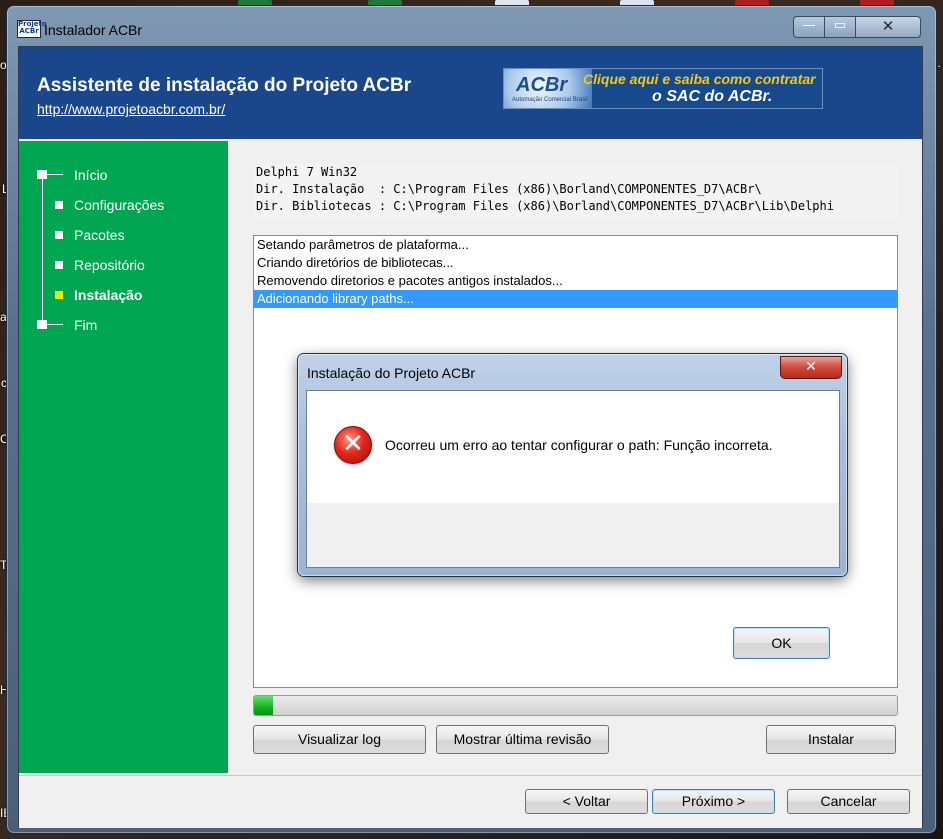 The width and height of the screenshot is (943, 839). Describe the element at coordinates (131, 109) in the screenshot. I see `project-link: http://www.projetoacbr.com.br/` at that location.